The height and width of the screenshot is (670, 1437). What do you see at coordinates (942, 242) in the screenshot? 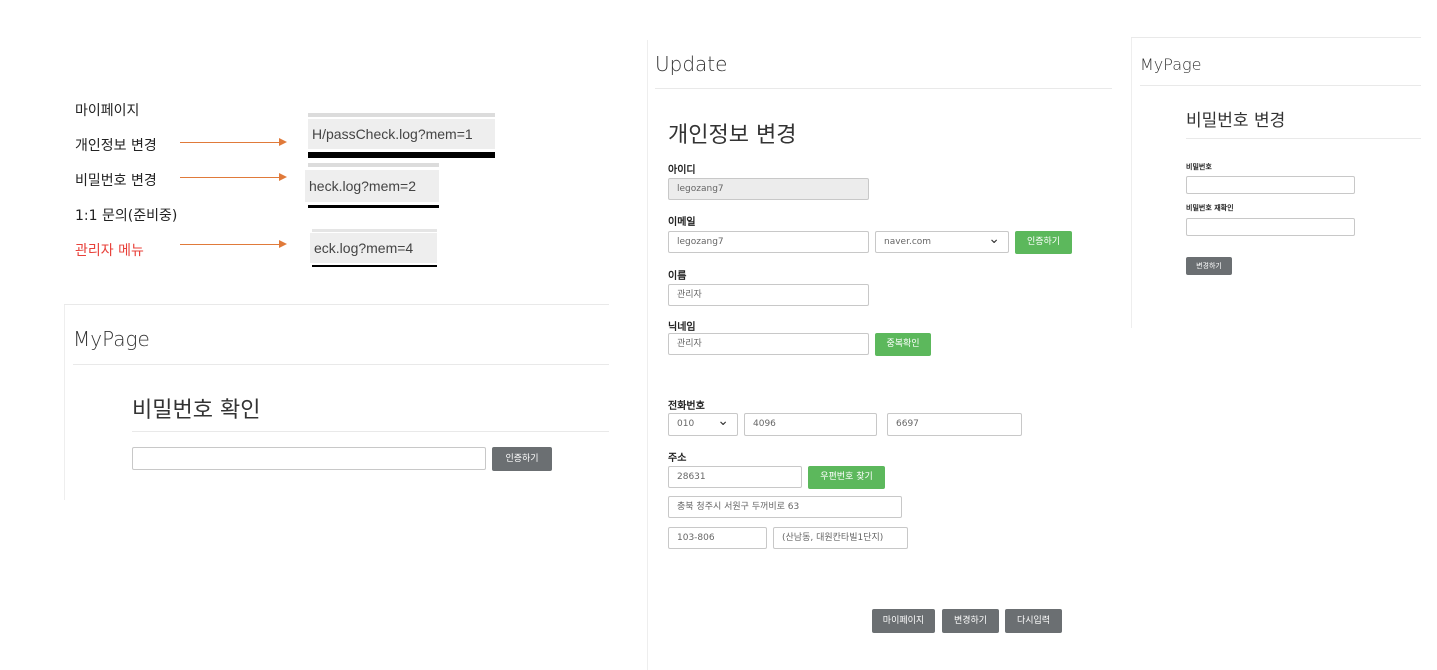
I see `email-domain-select: naver.com` at bounding box center [942, 242].